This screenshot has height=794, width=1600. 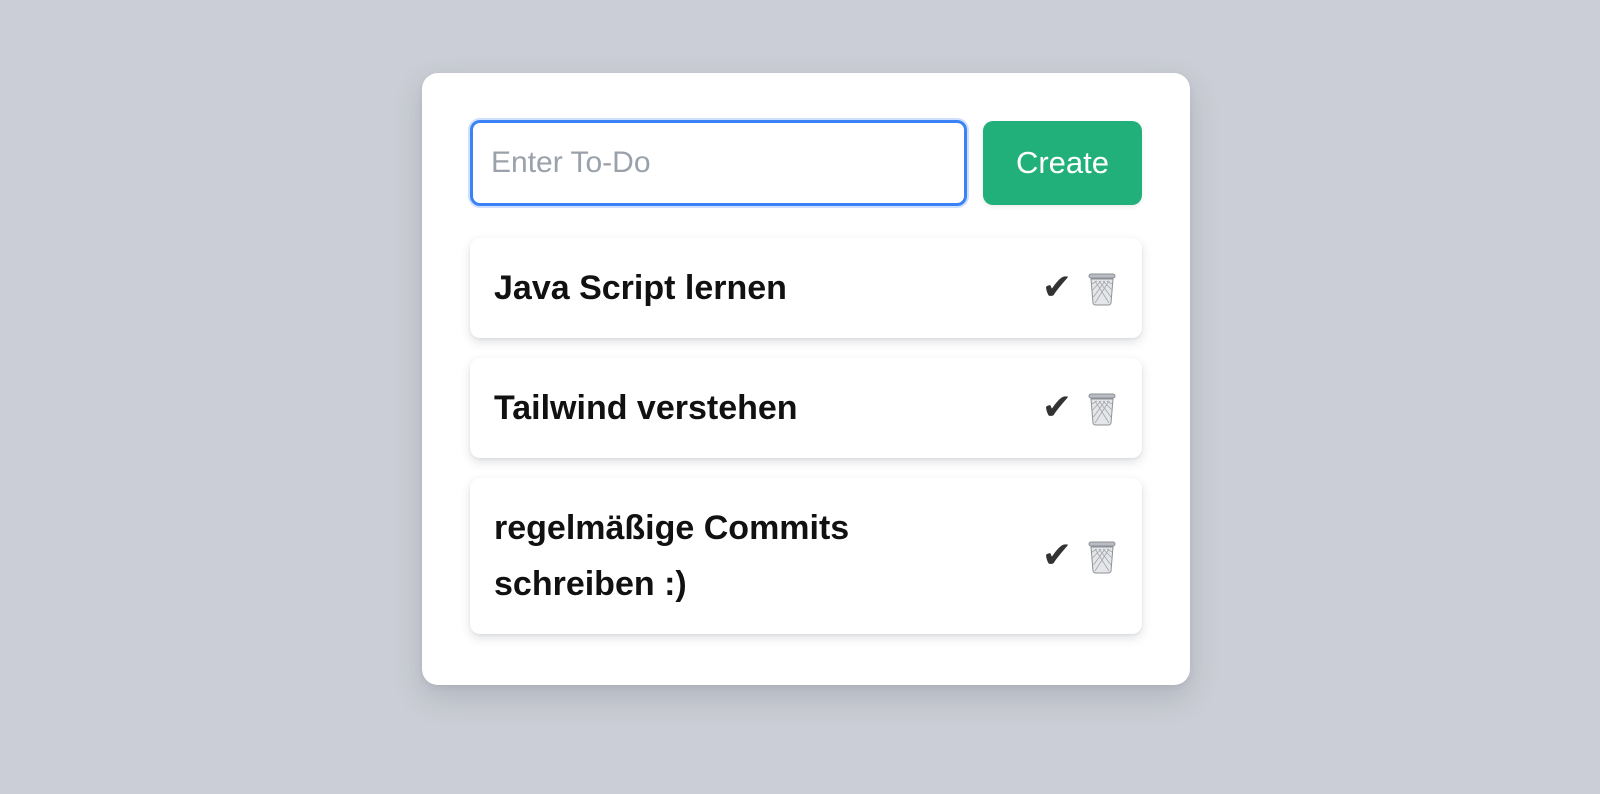 I want to click on todo-input, so click(x=718, y=163).